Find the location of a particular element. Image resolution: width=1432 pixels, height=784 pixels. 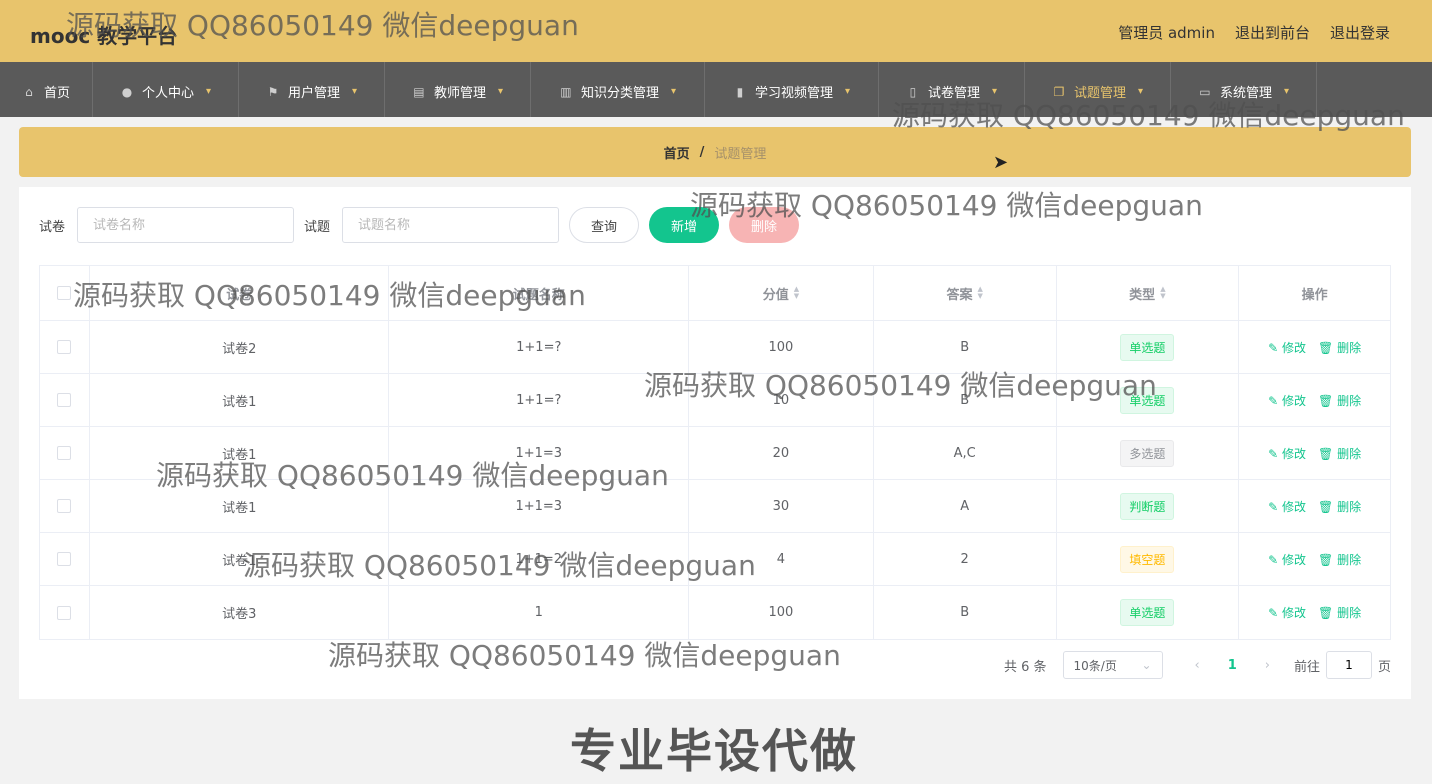

column-header: 试卷 is located at coordinates (239, 295).